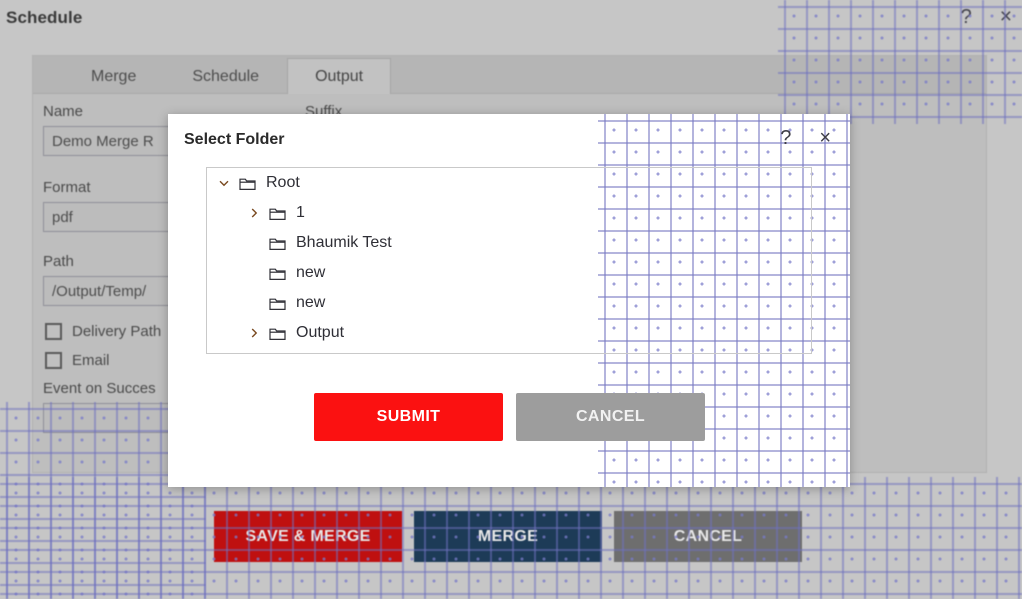  What do you see at coordinates (300, 212) in the screenshot?
I see `tree-item-label: 1` at bounding box center [300, 212].